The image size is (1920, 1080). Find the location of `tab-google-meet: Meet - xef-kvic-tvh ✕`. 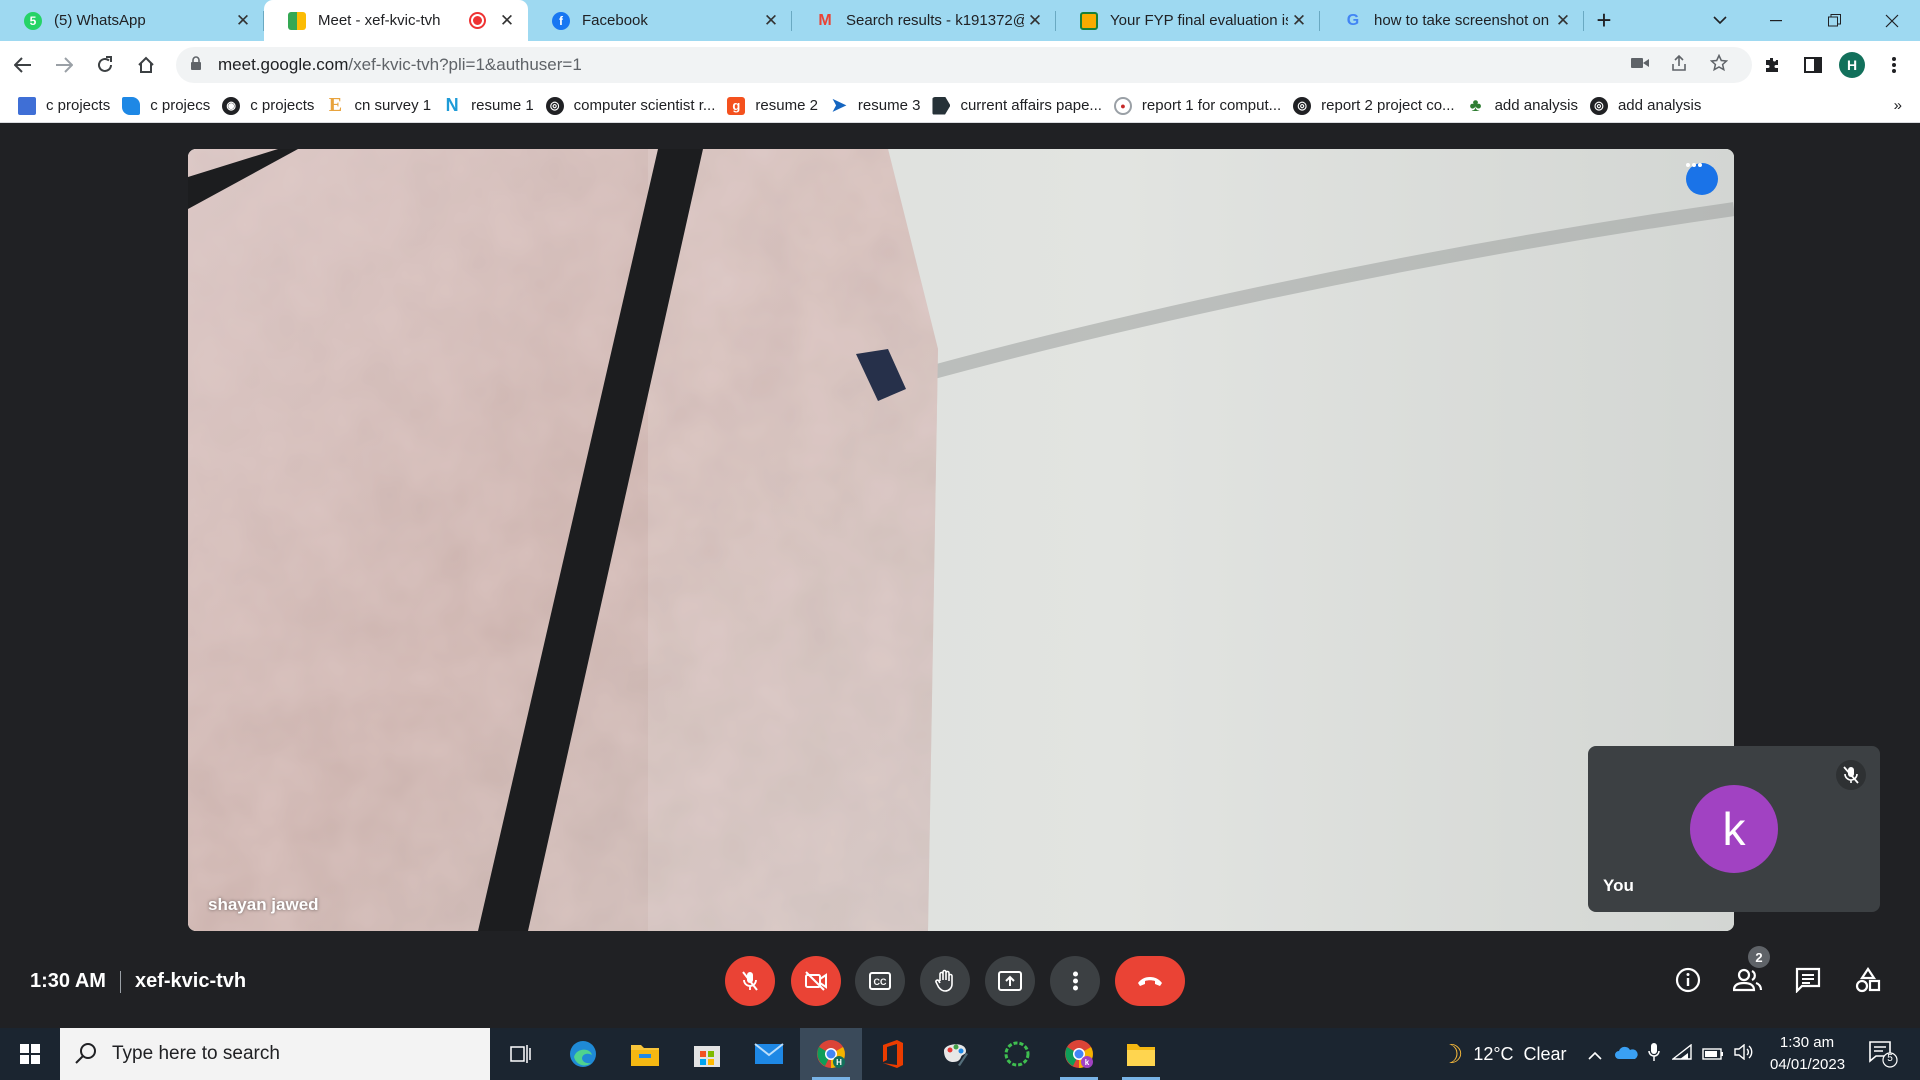

tab-google-meet: Meet - xef-kvic-tvh ✕ is located at coordinates (396, 20).